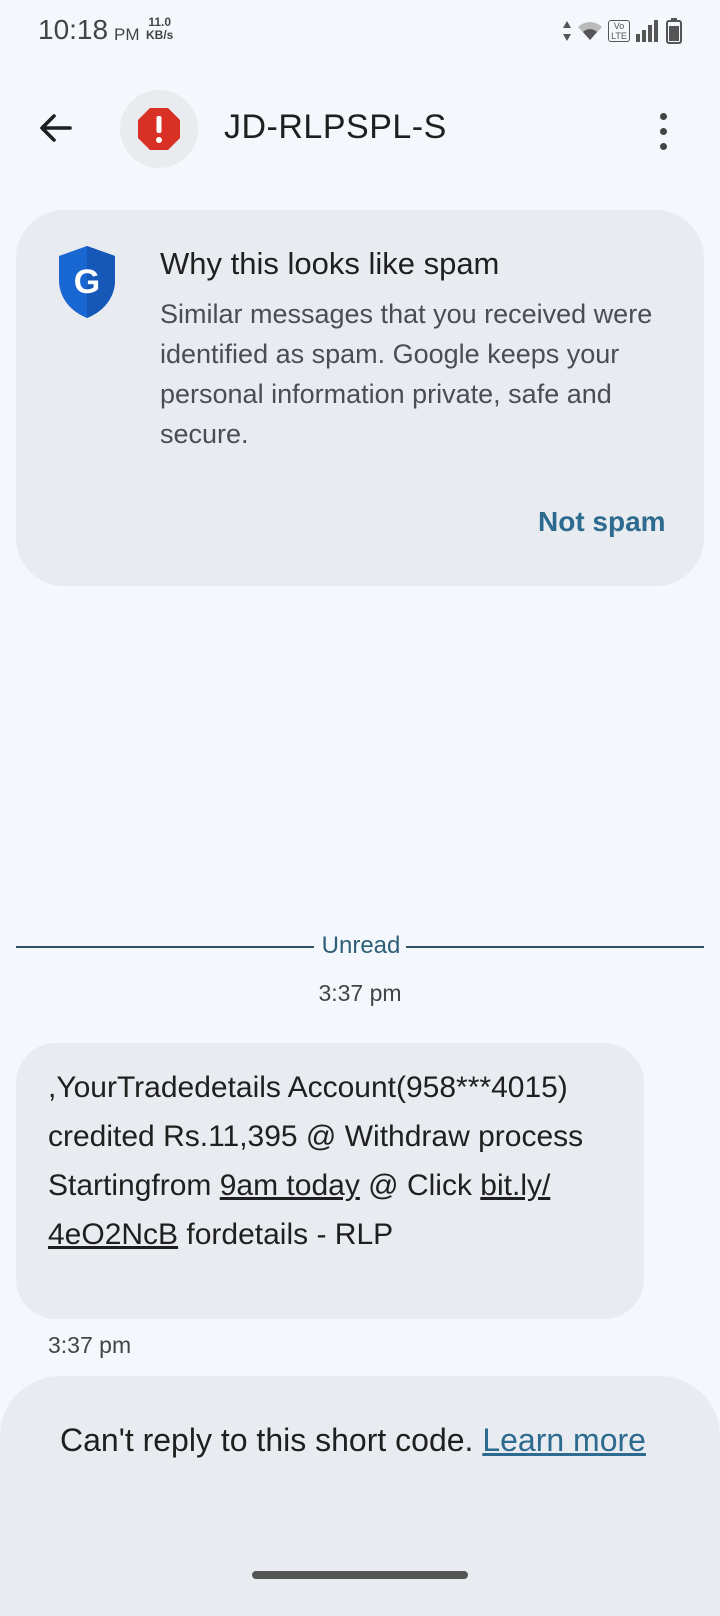 This screenshot has width=720, height=1616. I want to click on battery-icon, so click(674, 31).